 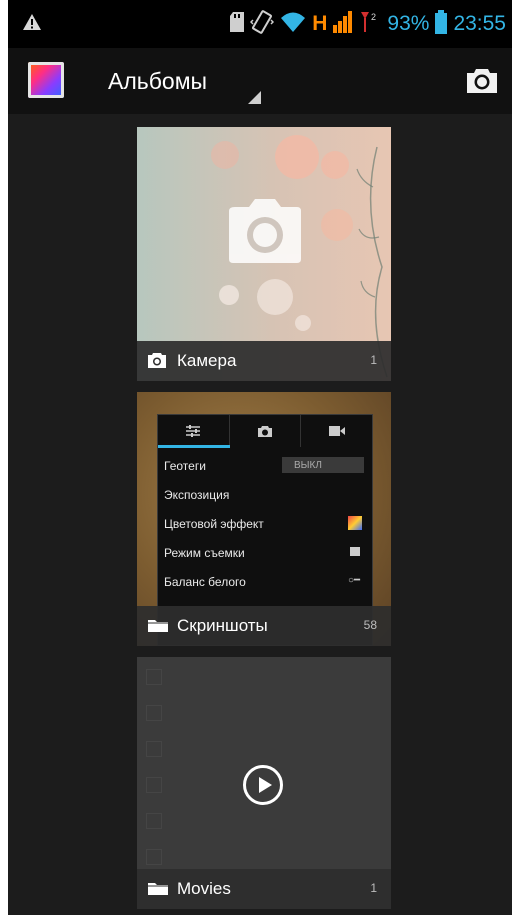 What do you see at coordinates (264, 553) in the screenshot?
I see `screenshot-row: Режим съемки` at bounding box center [264, 553].